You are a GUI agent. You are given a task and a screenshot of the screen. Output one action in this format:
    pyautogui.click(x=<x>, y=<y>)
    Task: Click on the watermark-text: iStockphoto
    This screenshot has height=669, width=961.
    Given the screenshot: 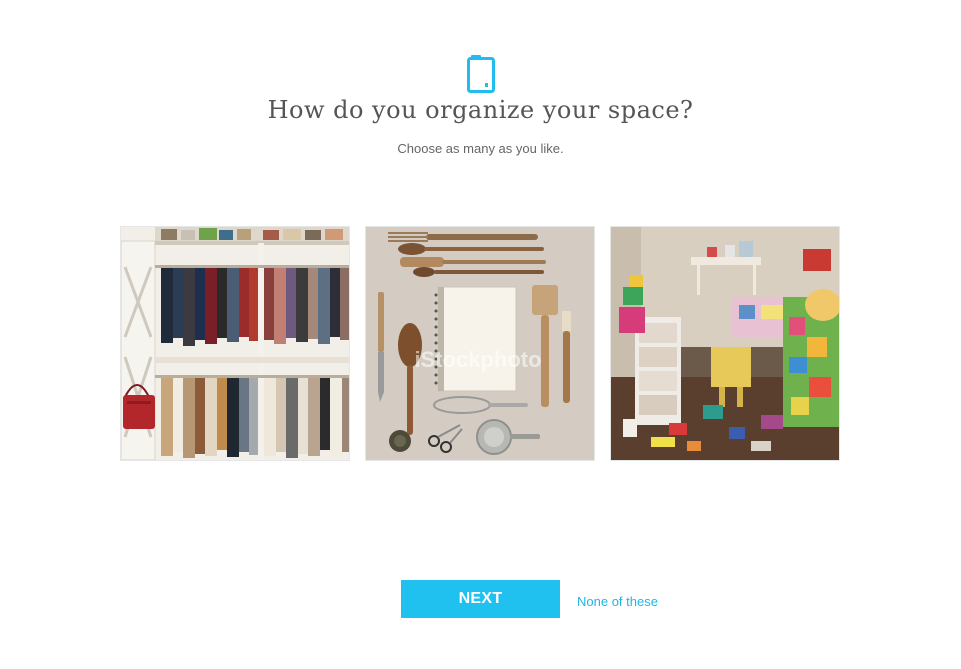 What is the action you would take?
    pyautogui.click(x=477, y=359)
    